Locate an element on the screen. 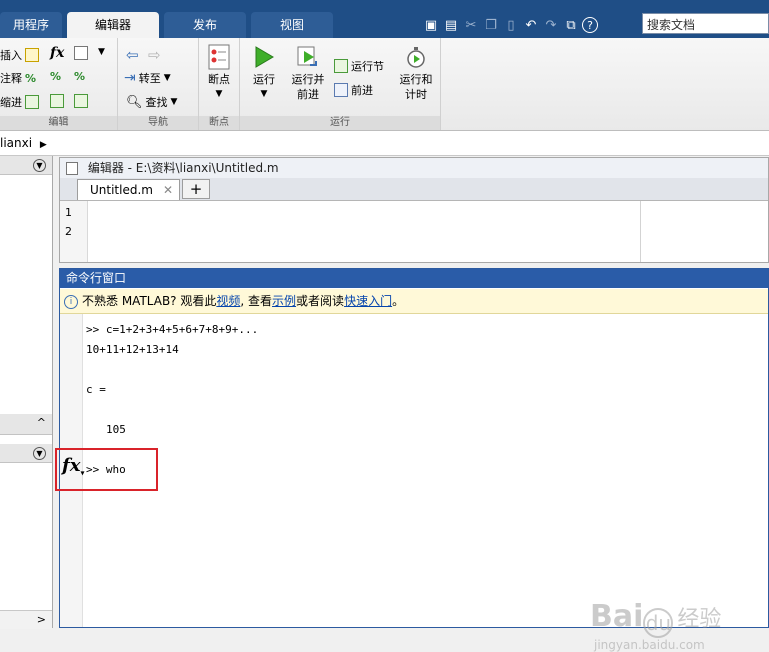  folder-breadcrumb: lianxi is located at coordinates (16, 143).